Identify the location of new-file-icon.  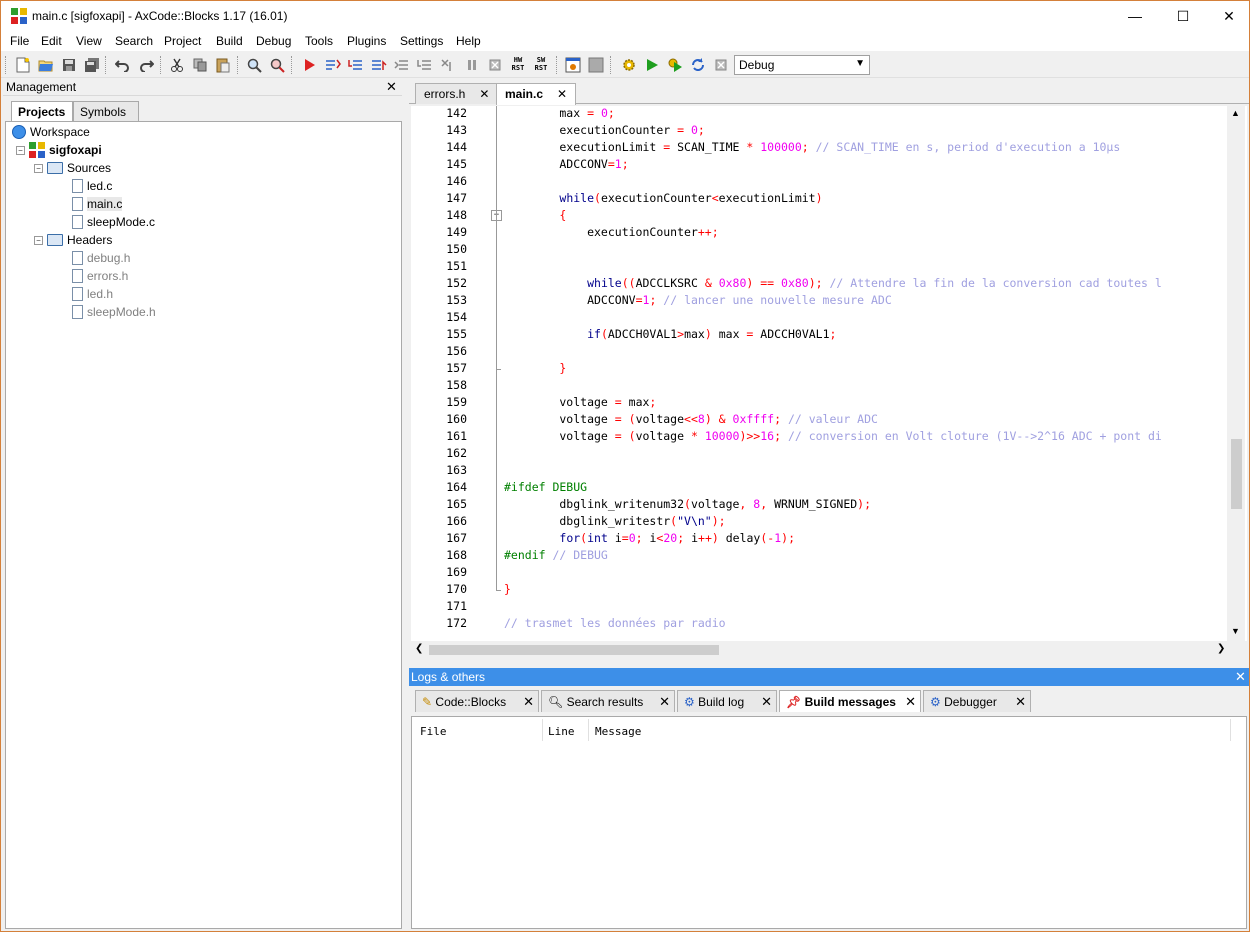
(23, 65).